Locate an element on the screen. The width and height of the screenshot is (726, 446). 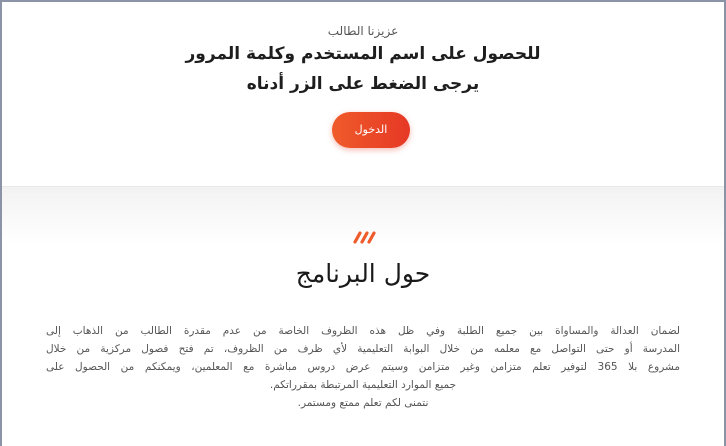
instruction-line-2: يرجى الضغط على الزر أدناه is located at coordinates (363, 84).